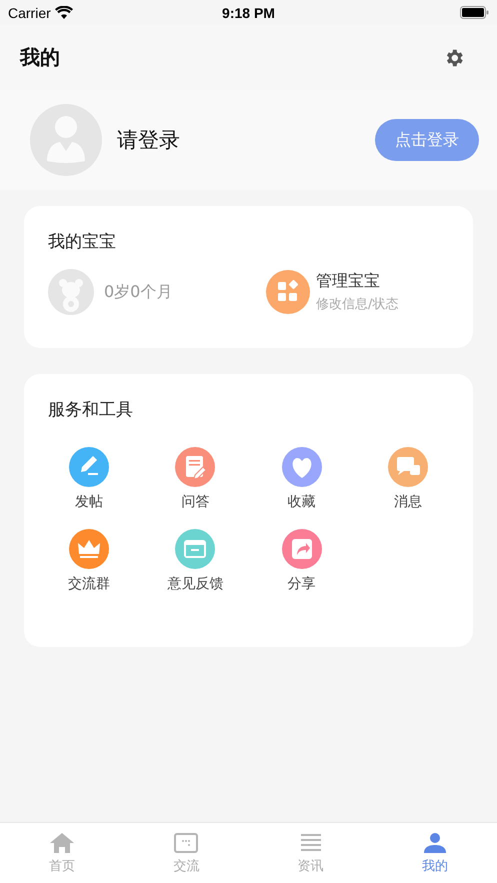 The height and width of the screenshot is (883, 497). I want to click on chat-box-icon, so click(186, 843).